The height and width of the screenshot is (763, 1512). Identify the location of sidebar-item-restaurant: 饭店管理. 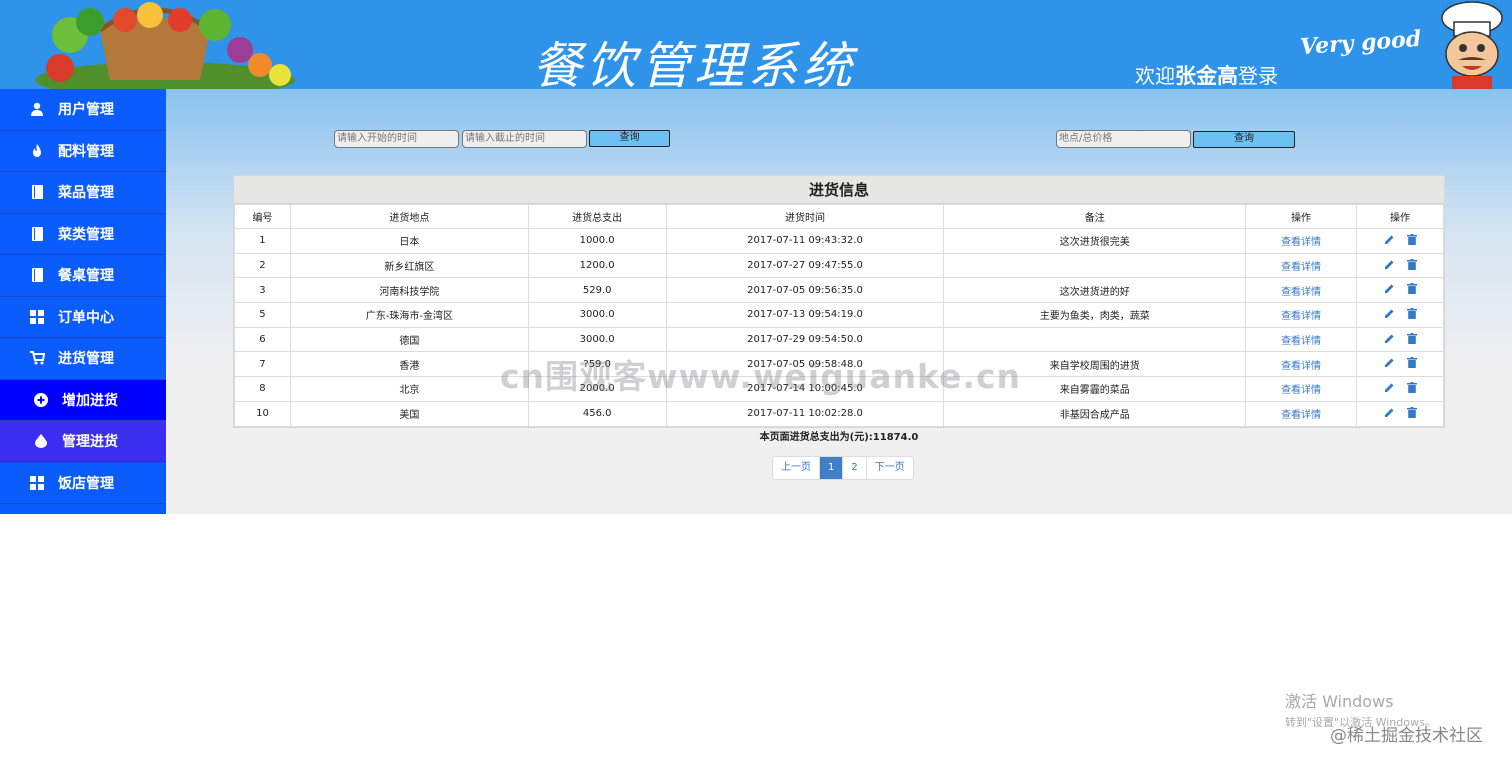
(83, 483).